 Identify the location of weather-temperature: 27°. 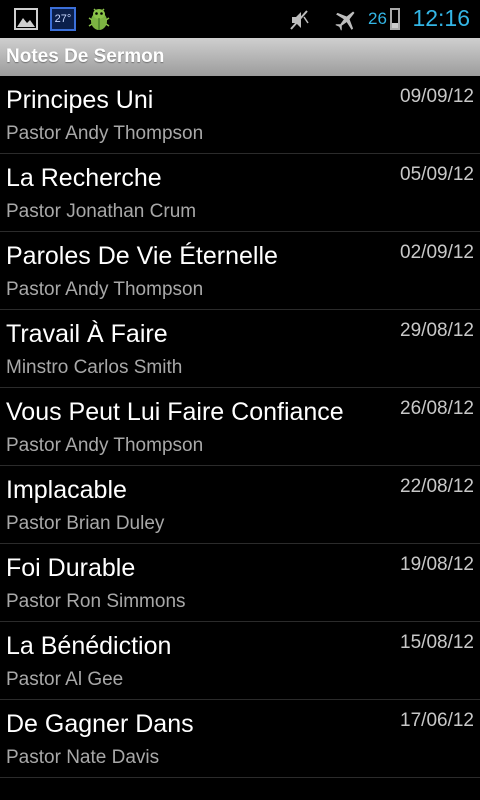
(63, 19).